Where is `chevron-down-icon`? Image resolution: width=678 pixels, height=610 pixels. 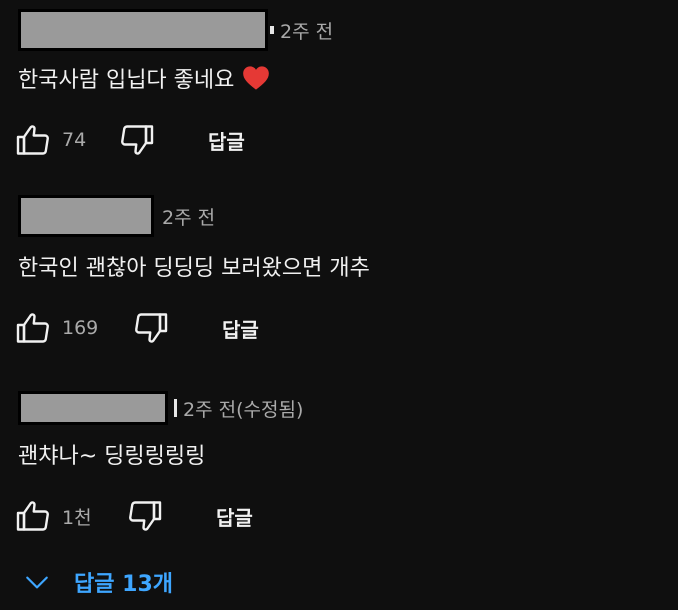
chevron-down-icon is located at coordinates (37, 582).